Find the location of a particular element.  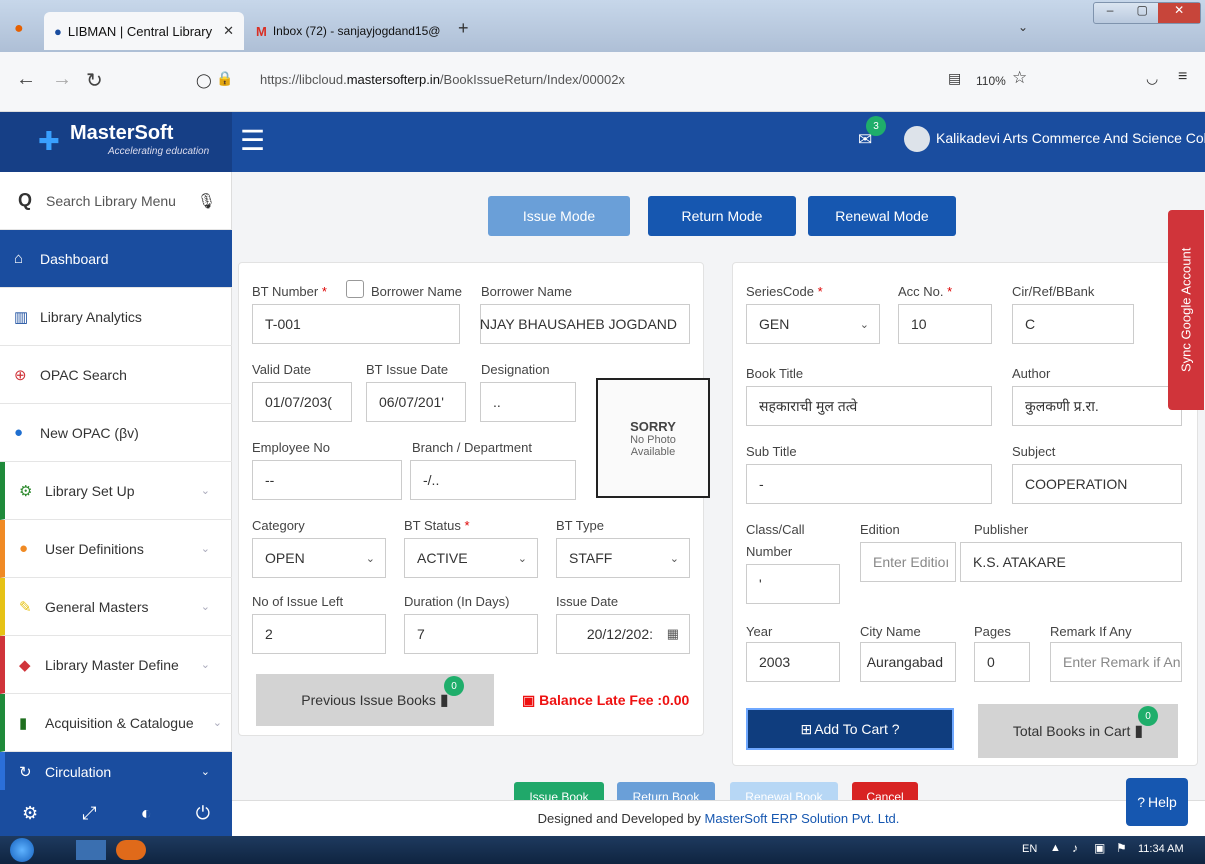

bar-chart-icon: ▥ is located at coordinates (21, 317).